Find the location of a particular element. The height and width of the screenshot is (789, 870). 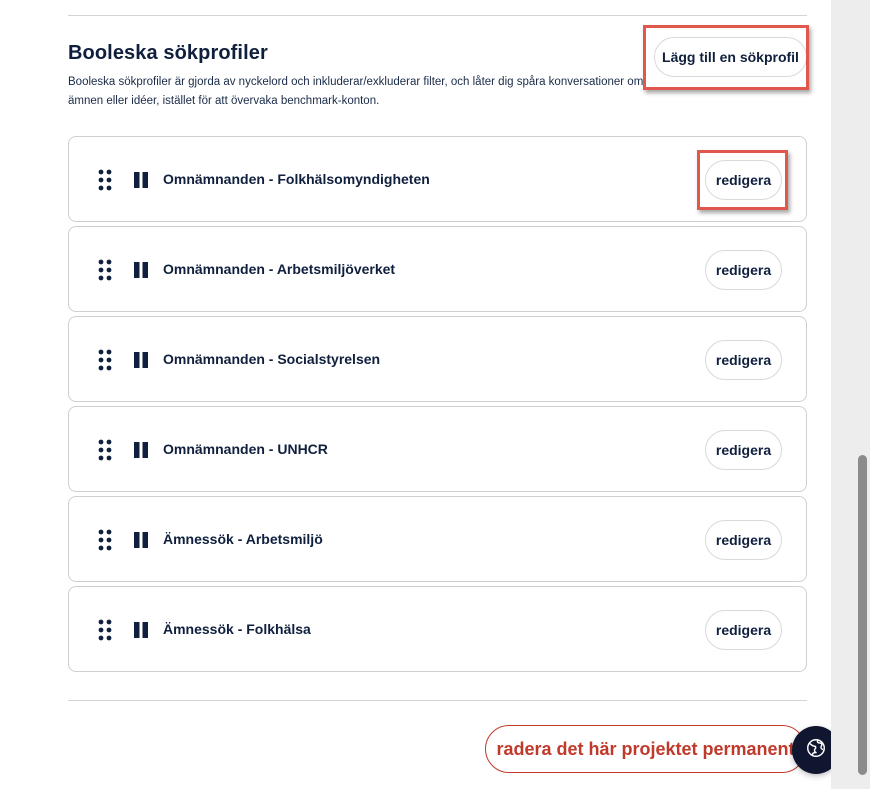

profile-name: Ämnessök - Arbetsmiljö is located at coordinates (243, 539).